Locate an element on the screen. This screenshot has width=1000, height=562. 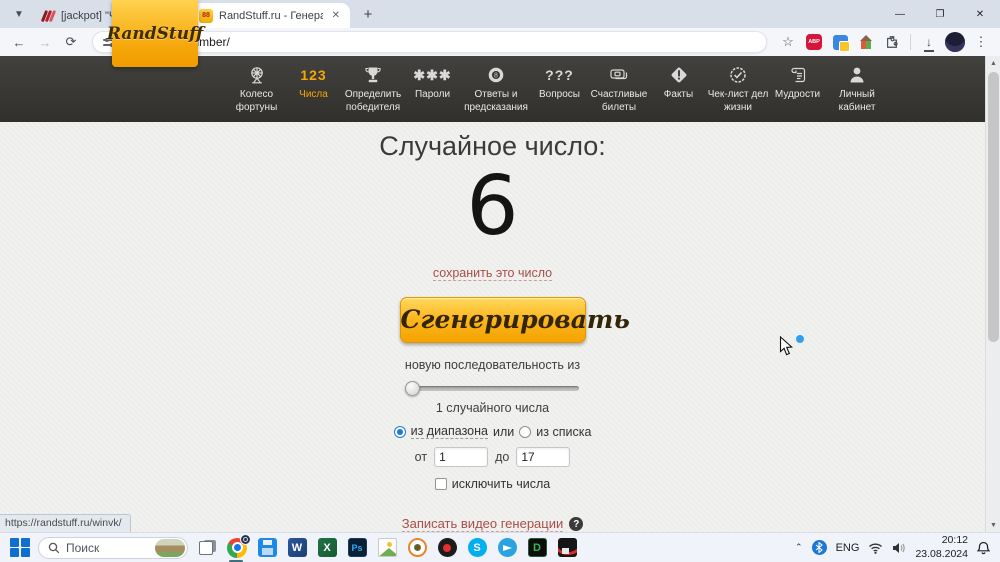
nav-item-account: Личный кабинет is located at coordinates (857, 89).